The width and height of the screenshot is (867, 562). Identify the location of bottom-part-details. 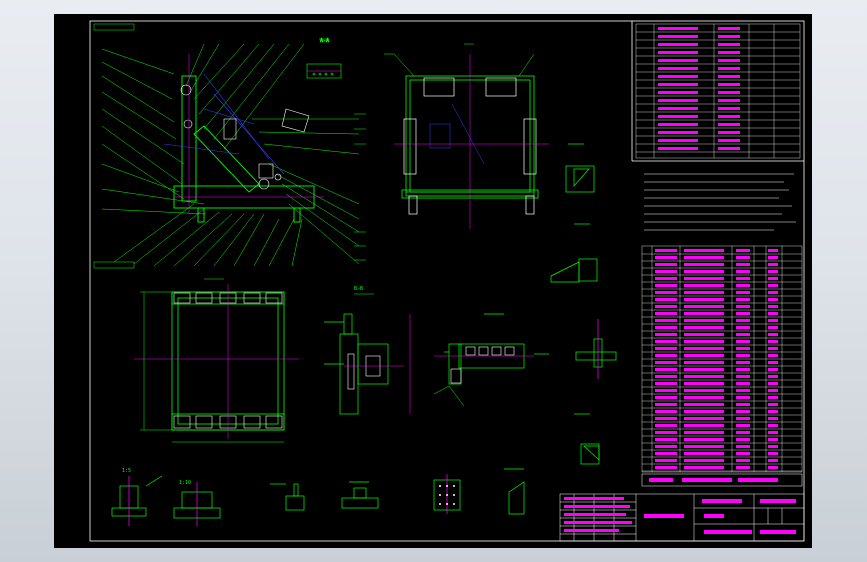
(318, 497).